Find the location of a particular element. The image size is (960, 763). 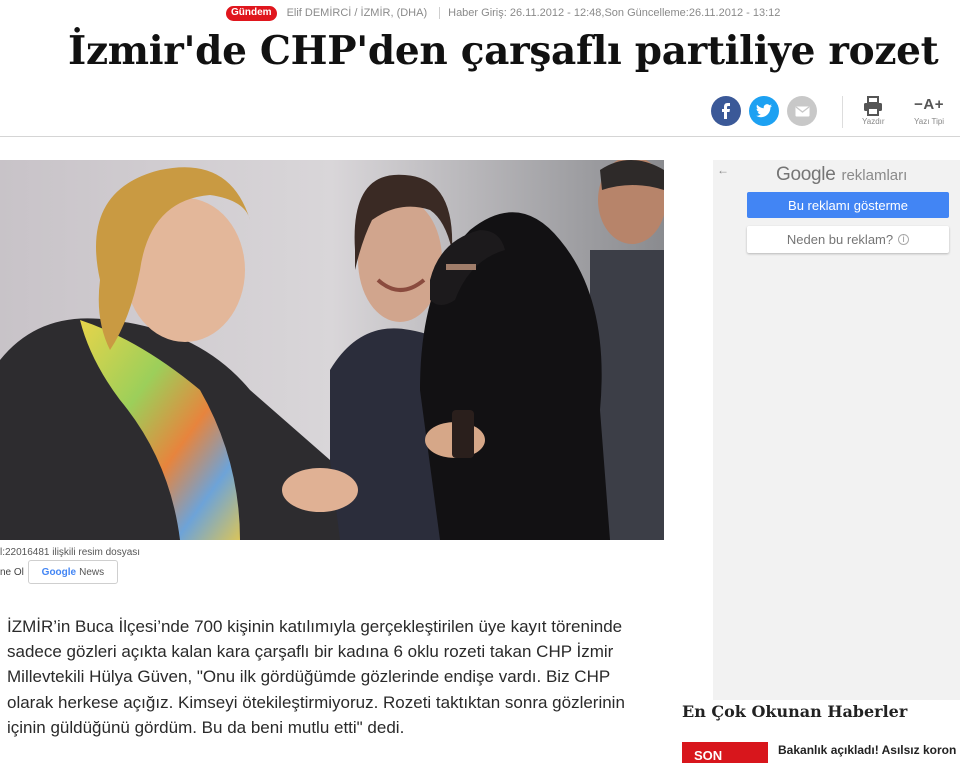

most-read-heading: En Çok Okunan Haberler is located at coordinates (795, 711).